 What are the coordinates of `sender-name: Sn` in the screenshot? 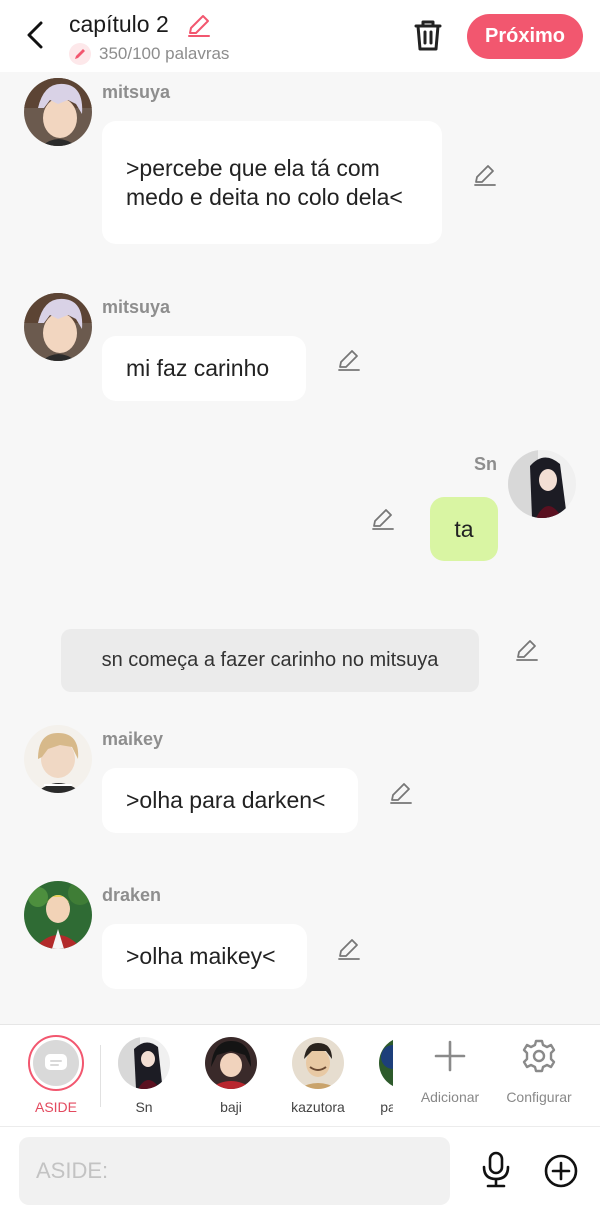 It's located at (486, 464).